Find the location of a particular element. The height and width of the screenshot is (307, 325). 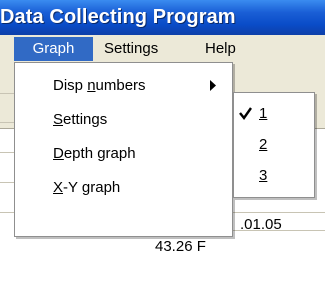

window-title: Data Collecting Program is located at coordinates (118, 17).